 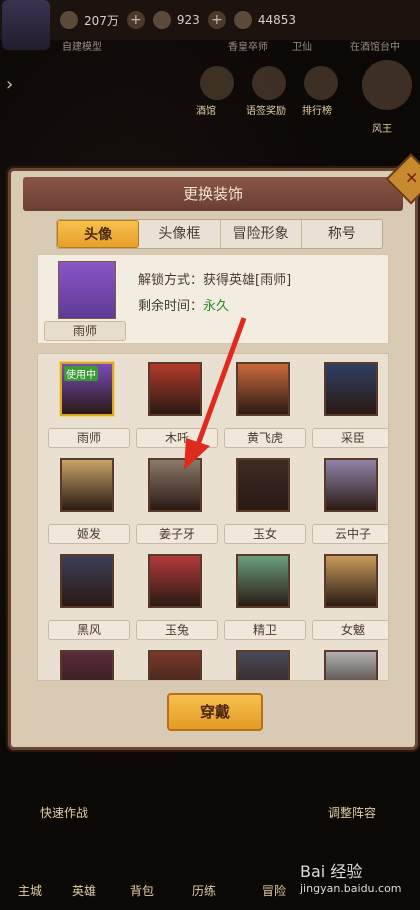 I want to click on sub-labels: 自建模型 香皇卒师 卫仙 在酒馆台中, so click(x=210, y=46).